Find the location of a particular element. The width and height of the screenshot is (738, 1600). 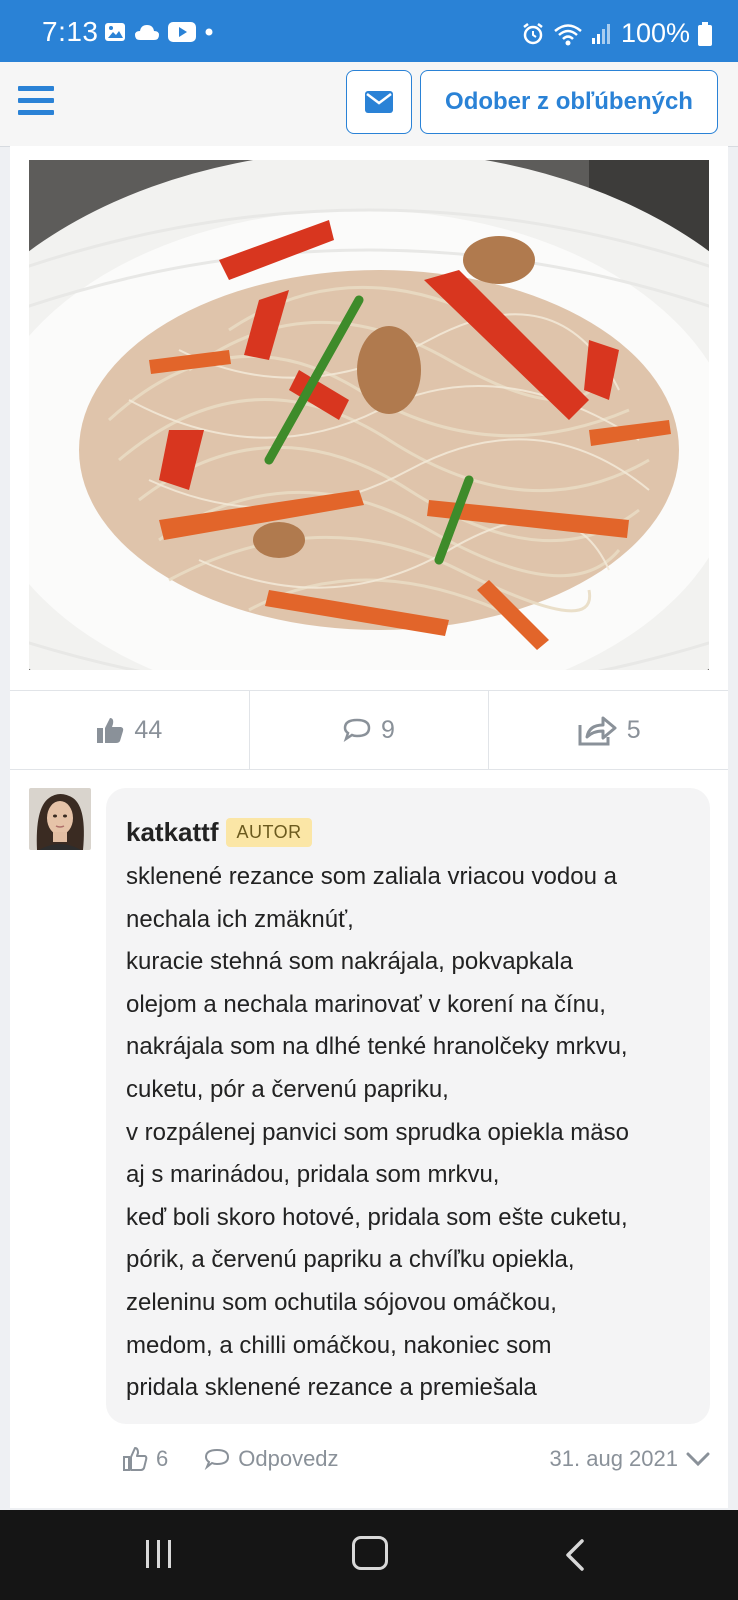

comments-button: 9 is located at coordinates (368, 730).